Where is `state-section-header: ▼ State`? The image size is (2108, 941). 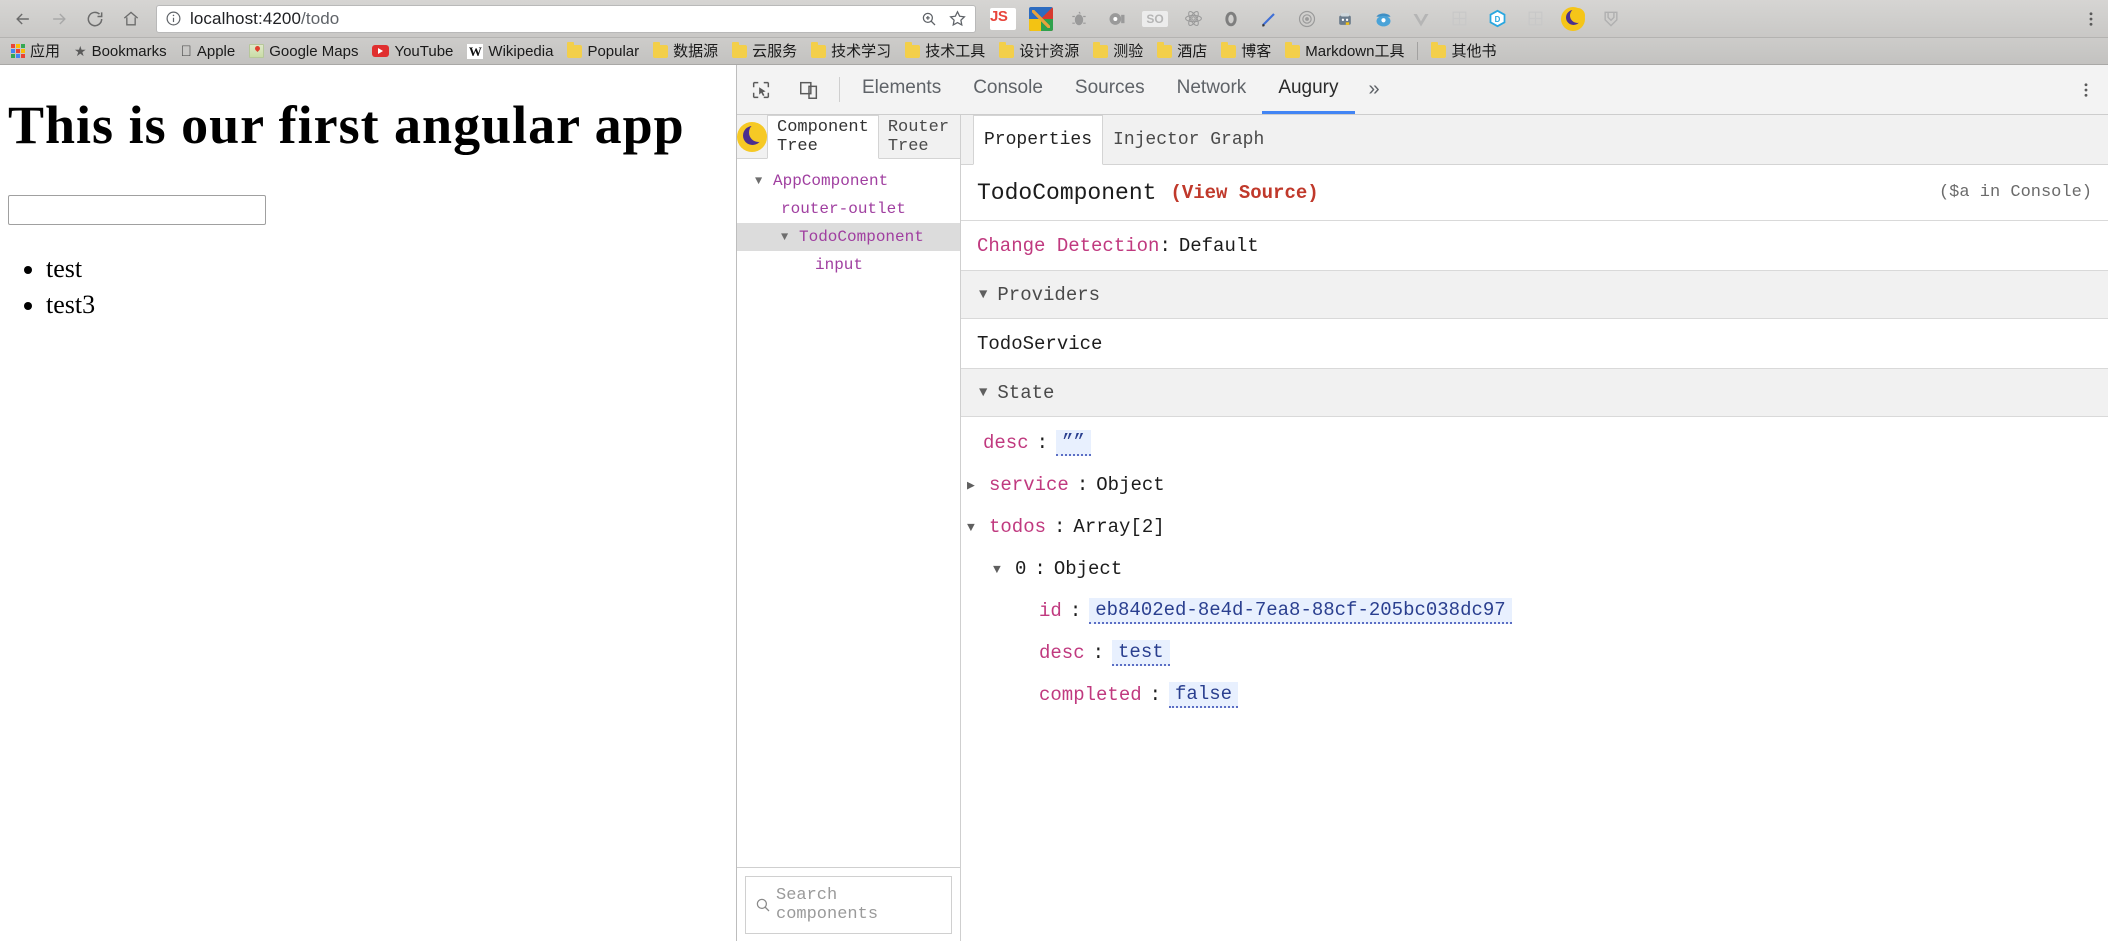
state-section-header: ▼ State is located at coordinates (1534, 393).